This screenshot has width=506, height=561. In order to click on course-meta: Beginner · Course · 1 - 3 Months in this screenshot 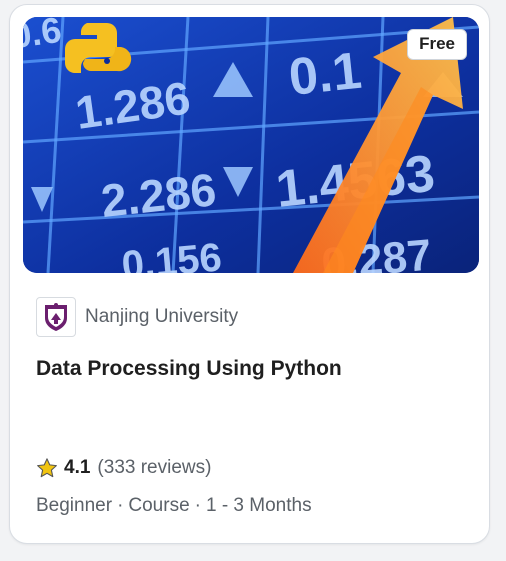, I will do `click(174, 506)`.